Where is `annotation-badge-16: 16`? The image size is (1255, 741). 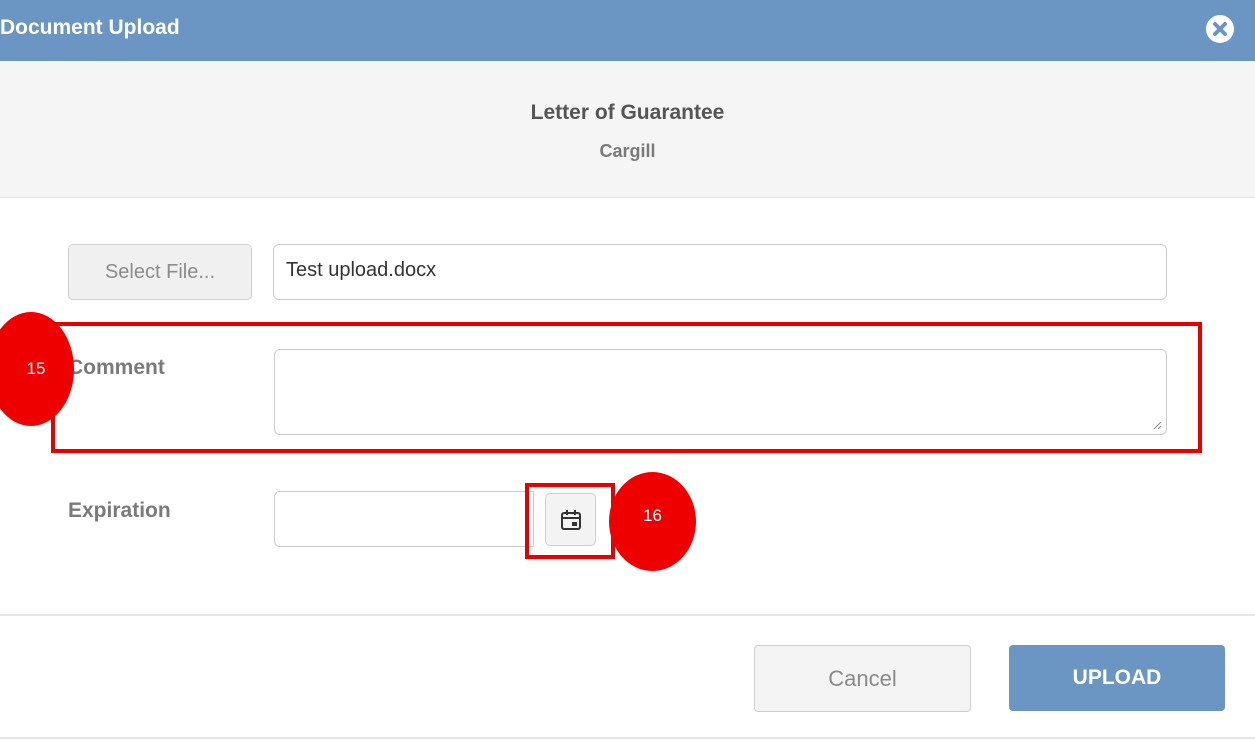 annotation-badge-16: 16 is located at coordinates (652, 521).